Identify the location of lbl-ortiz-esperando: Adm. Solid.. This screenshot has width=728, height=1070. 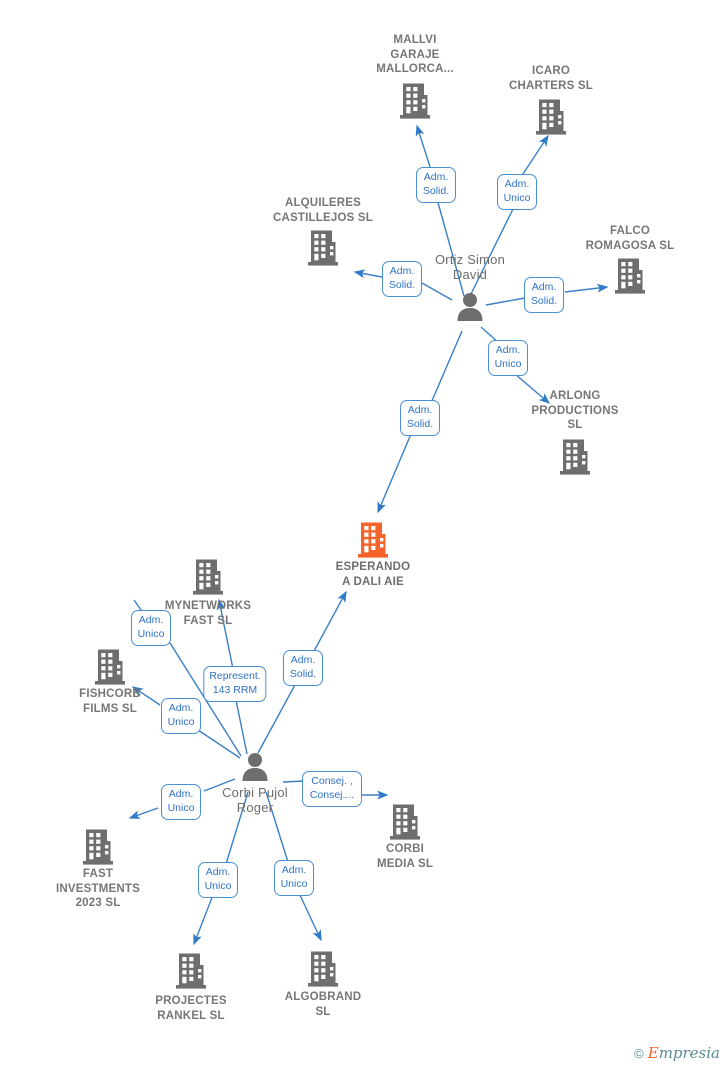
(420, 418).